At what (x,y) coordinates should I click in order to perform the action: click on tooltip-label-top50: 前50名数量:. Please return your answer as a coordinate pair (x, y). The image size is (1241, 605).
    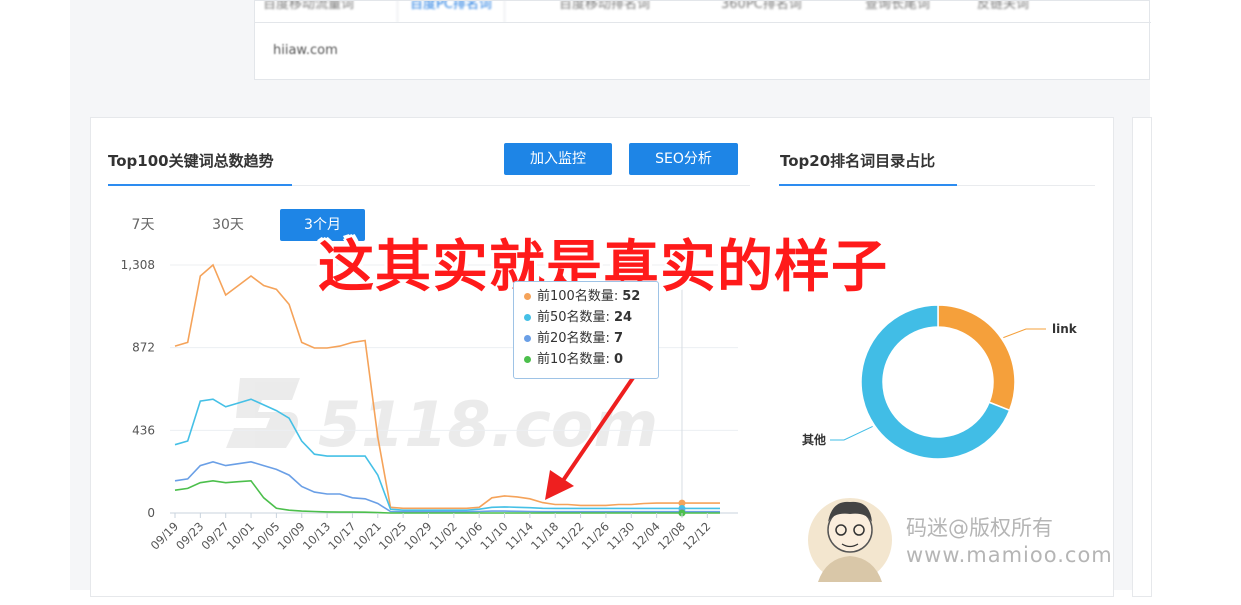
    Looking at the image, I should click on (573, 317).